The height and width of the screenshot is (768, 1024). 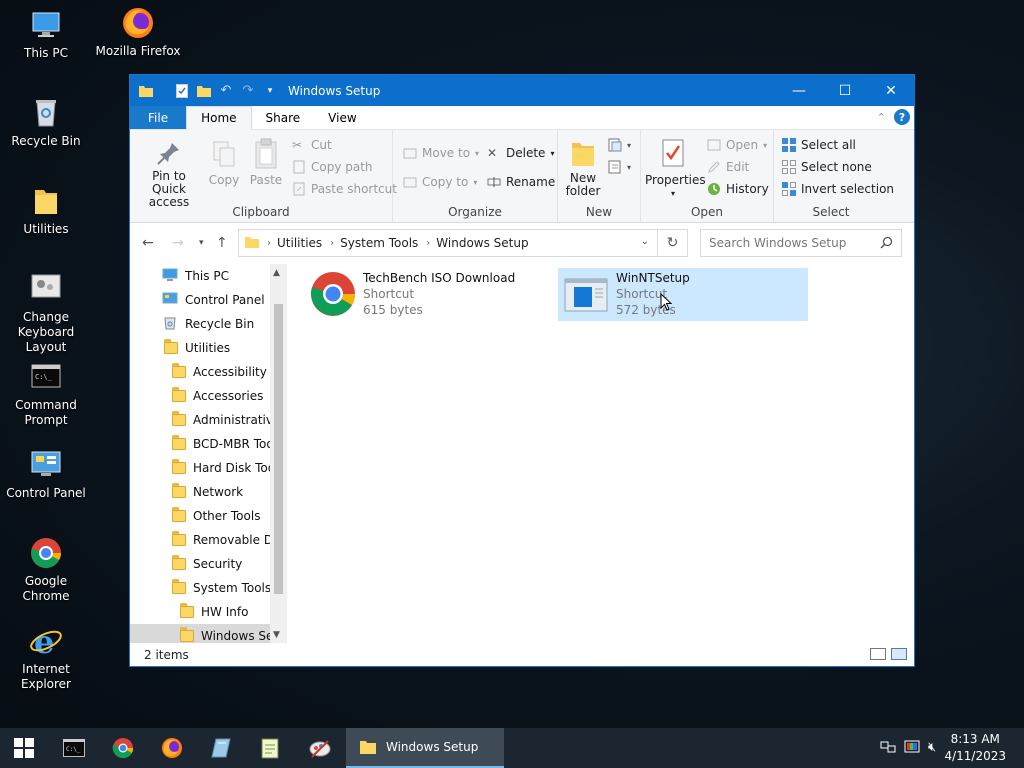 I want to click on tree-item-accessibility: Accessibility, so click(x=219, y=372).